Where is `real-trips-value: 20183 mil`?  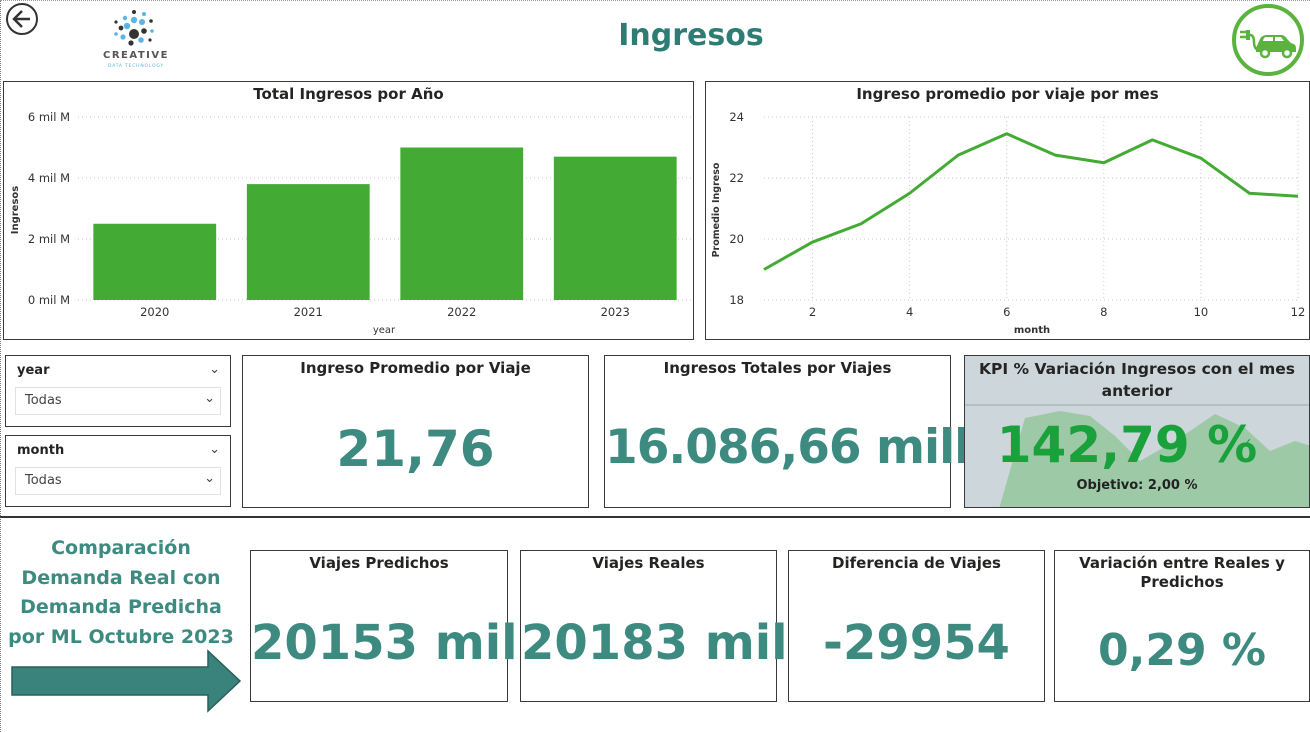 real-trips-value: 20183 mil is located at coordinates (654, 643).